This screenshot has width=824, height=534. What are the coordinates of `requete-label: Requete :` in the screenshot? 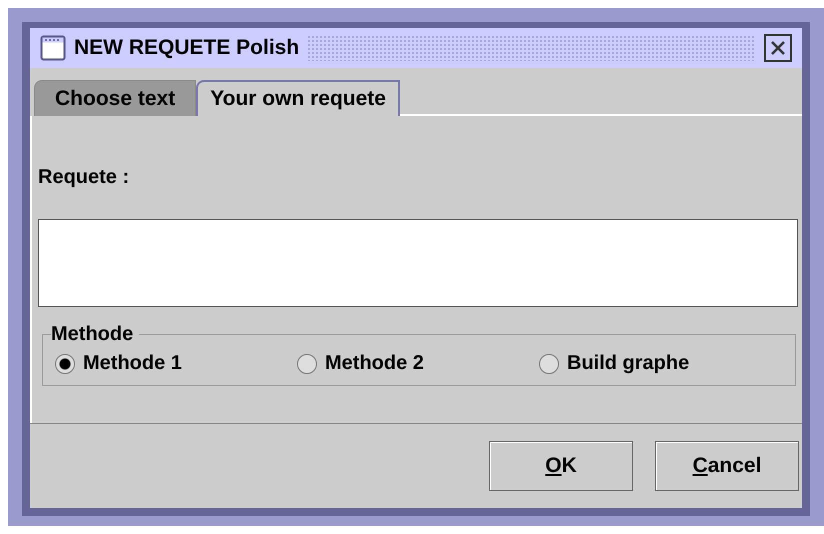 It's located at (84, 177).